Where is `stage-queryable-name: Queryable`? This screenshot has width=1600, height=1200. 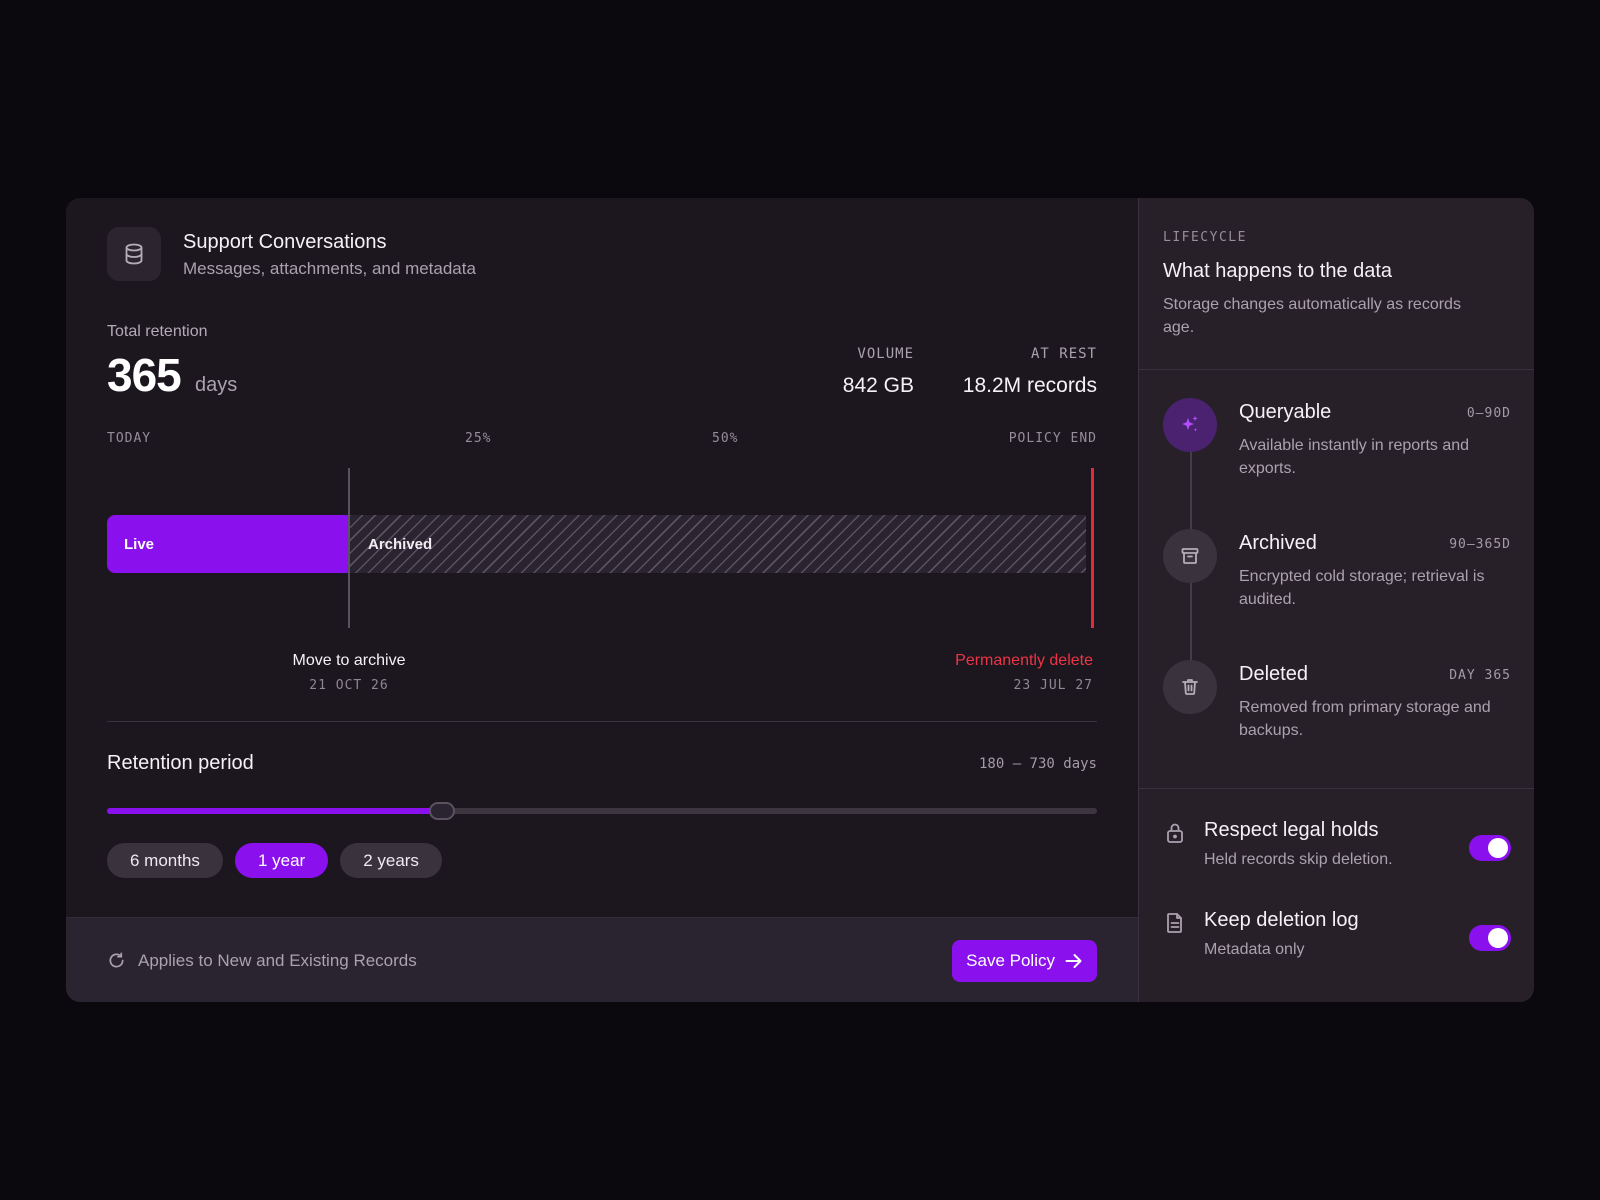
stage-queryable-name: Queryable is located at coordinates (1285, 412).